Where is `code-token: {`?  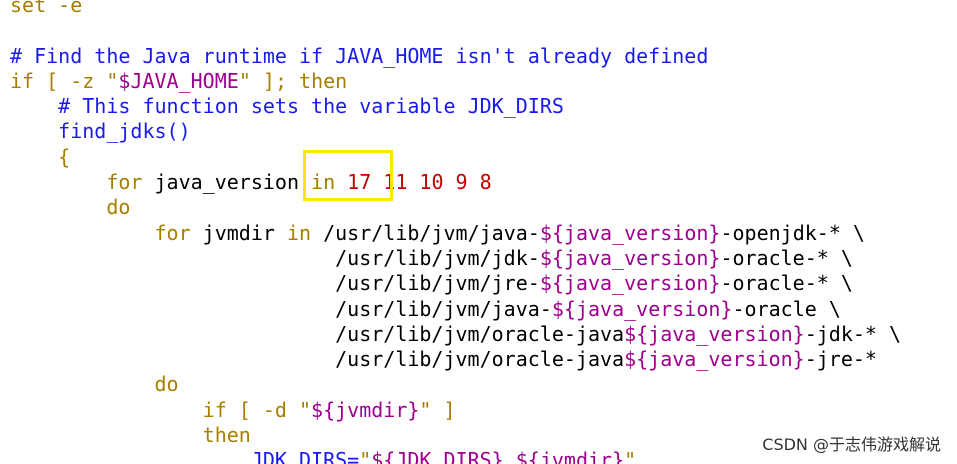 code-token: { is located at coordinates (64, 156).